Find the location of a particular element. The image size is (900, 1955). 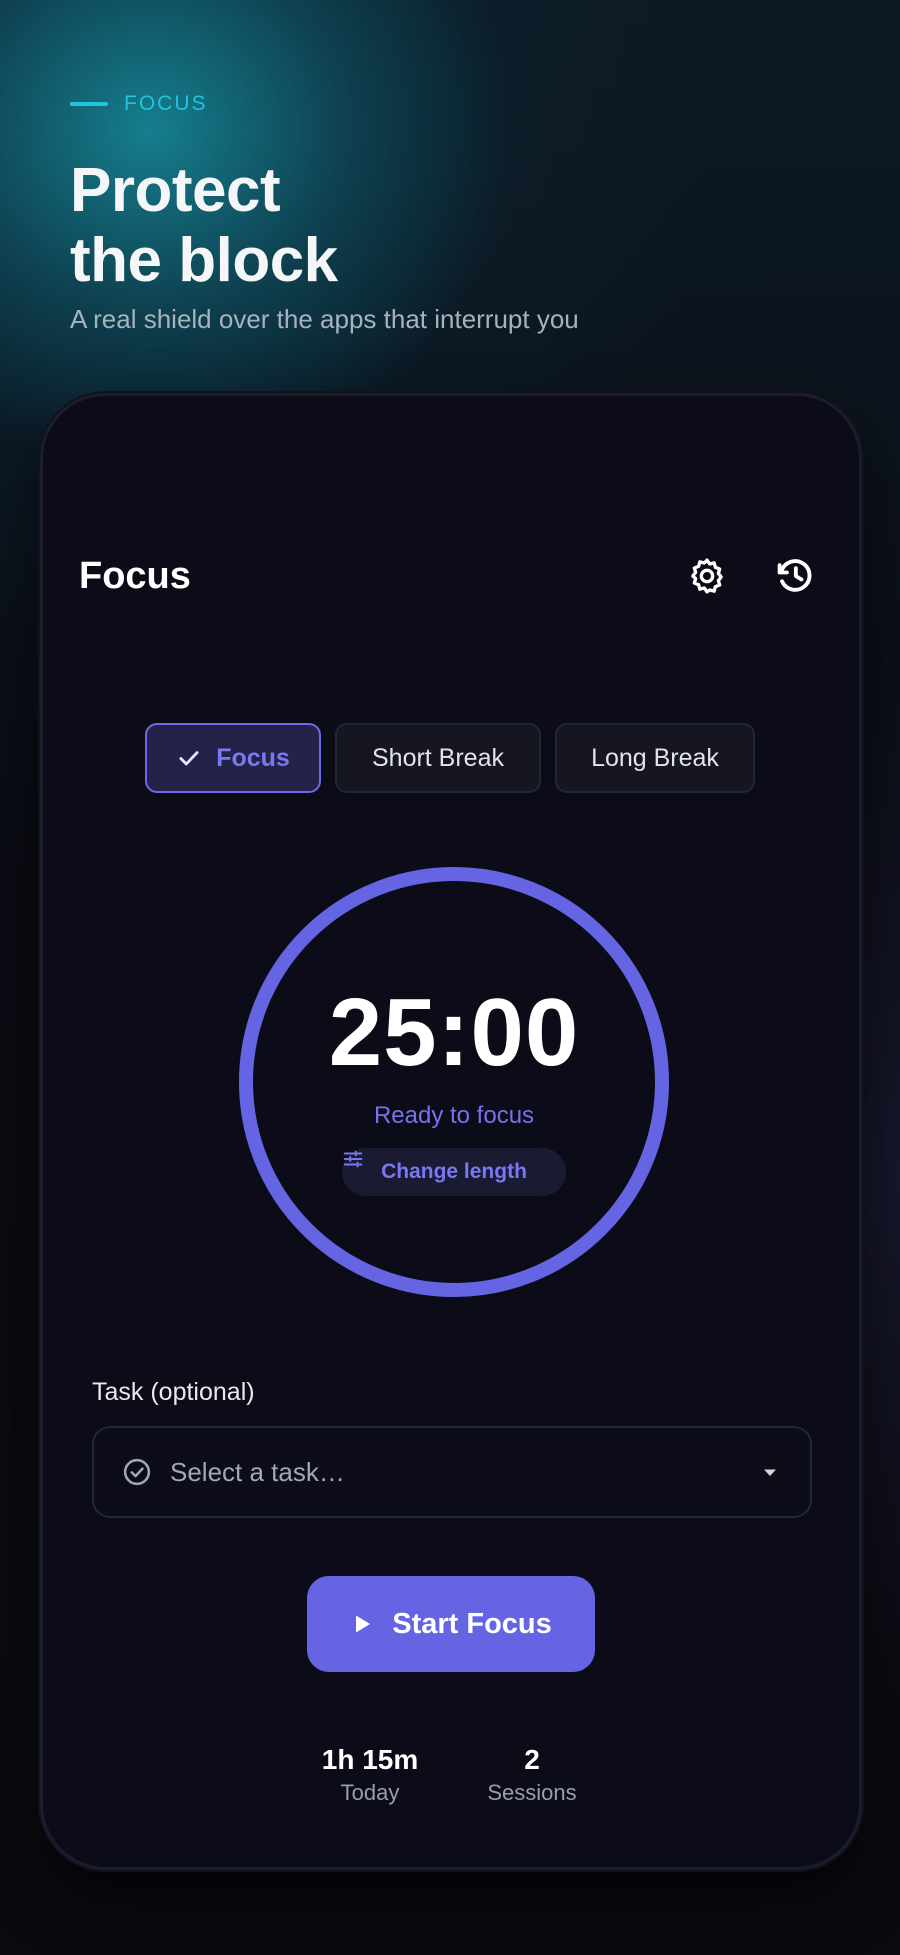

eyebrow-line is located at coordinates (89, 104).